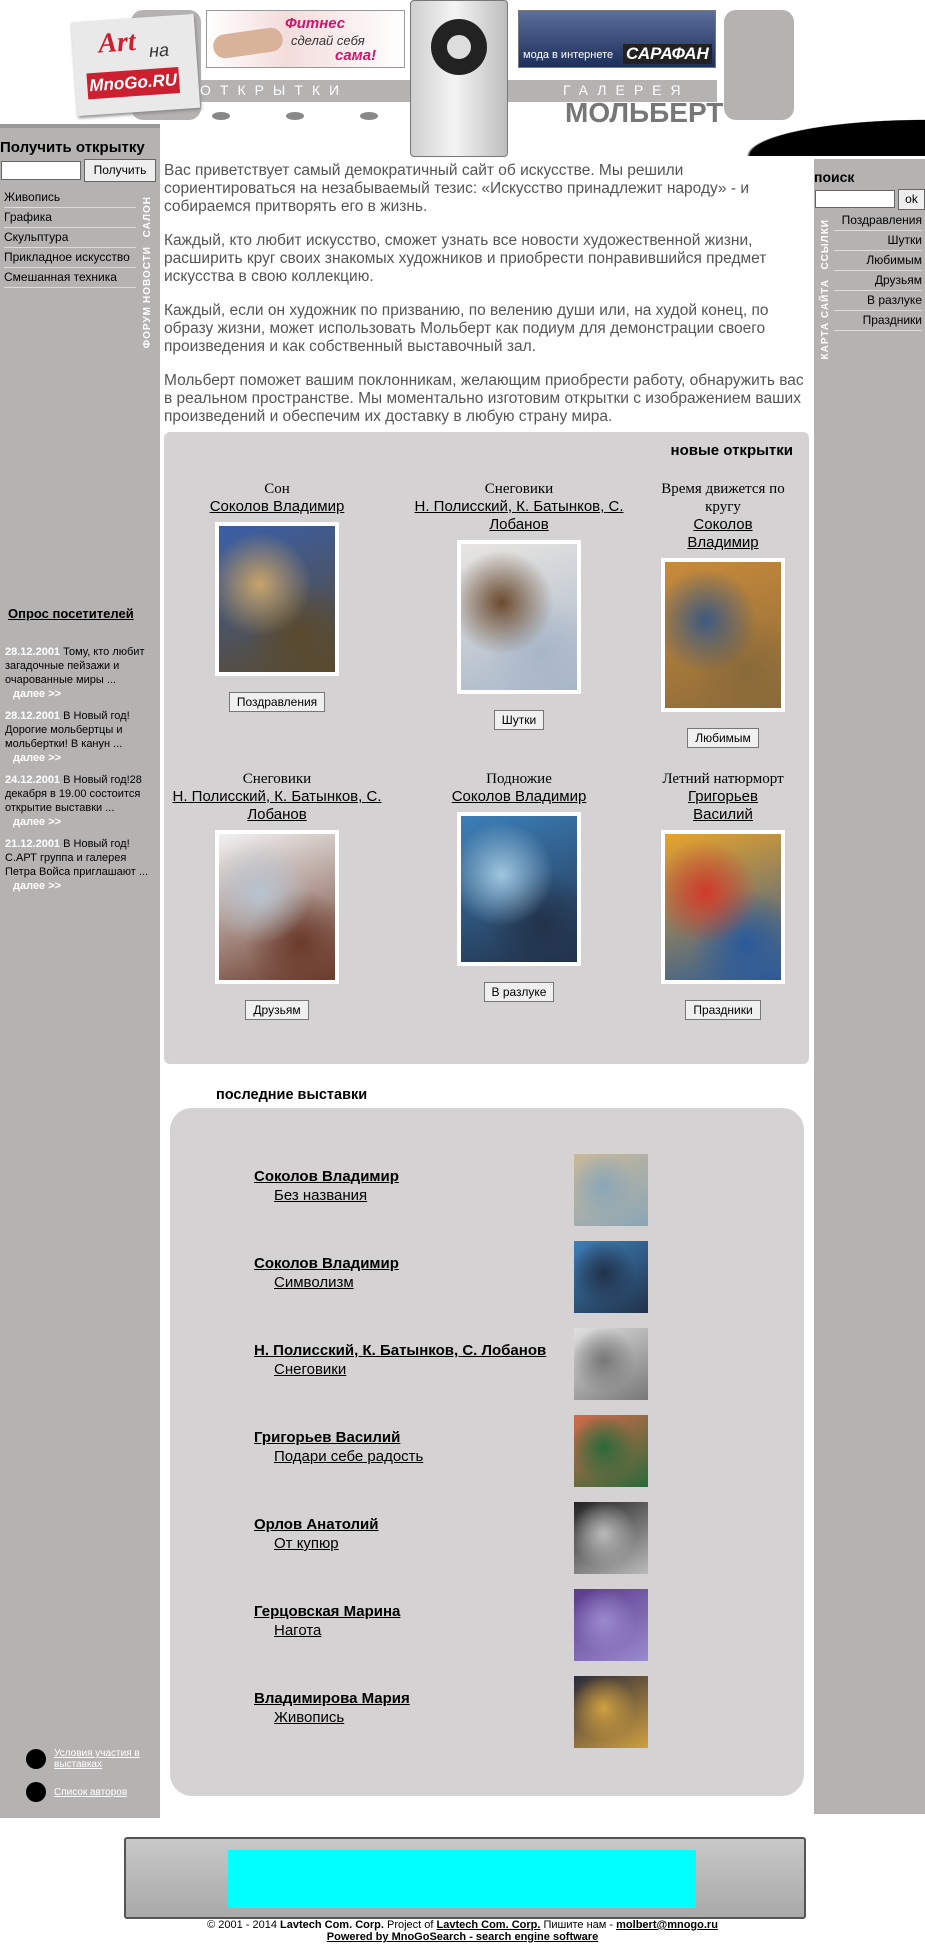 This screenshot has width=925, height=1945. I want to click on exhibition-row: Соколов Владимир Без названия, so click(514, 1190).